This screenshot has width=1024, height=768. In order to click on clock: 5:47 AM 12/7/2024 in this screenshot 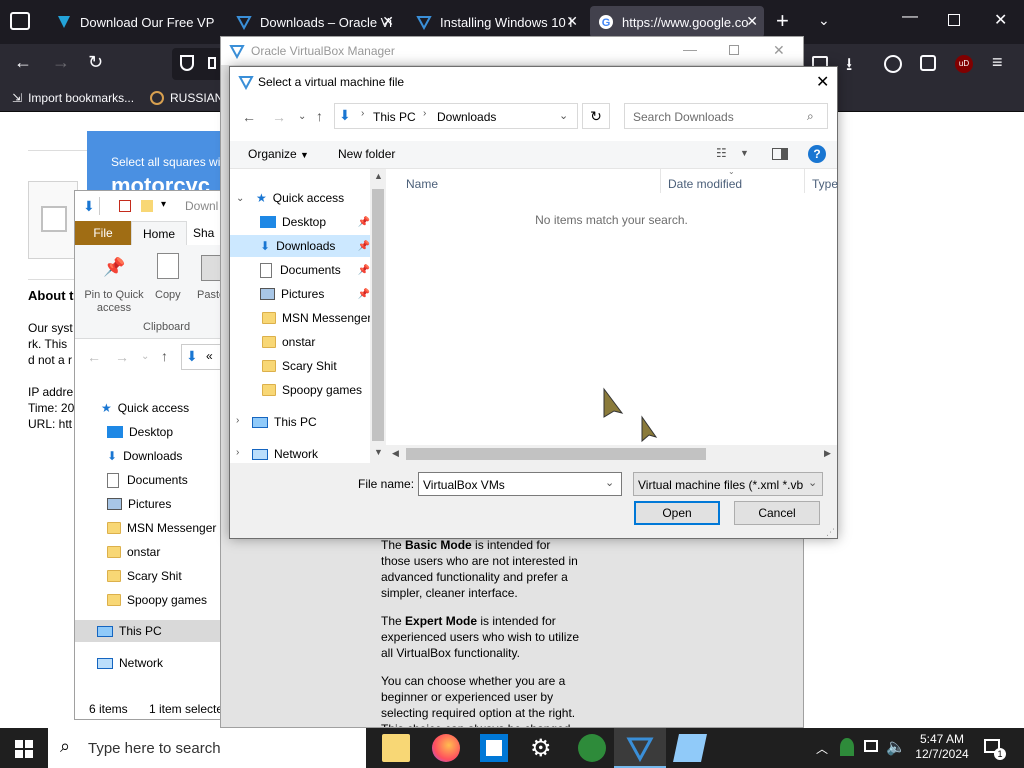, I will do `click(942, 747)`.